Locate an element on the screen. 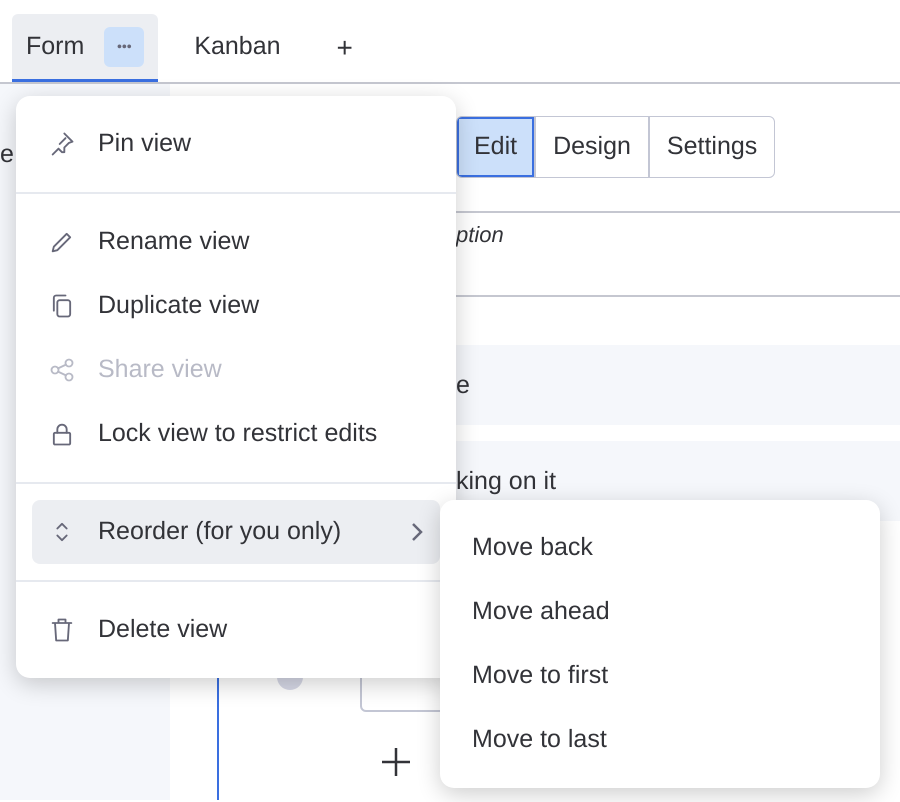 The height and width of the screenshot is (802, 900). more-button: ••• is located at coordinates (124, 46).